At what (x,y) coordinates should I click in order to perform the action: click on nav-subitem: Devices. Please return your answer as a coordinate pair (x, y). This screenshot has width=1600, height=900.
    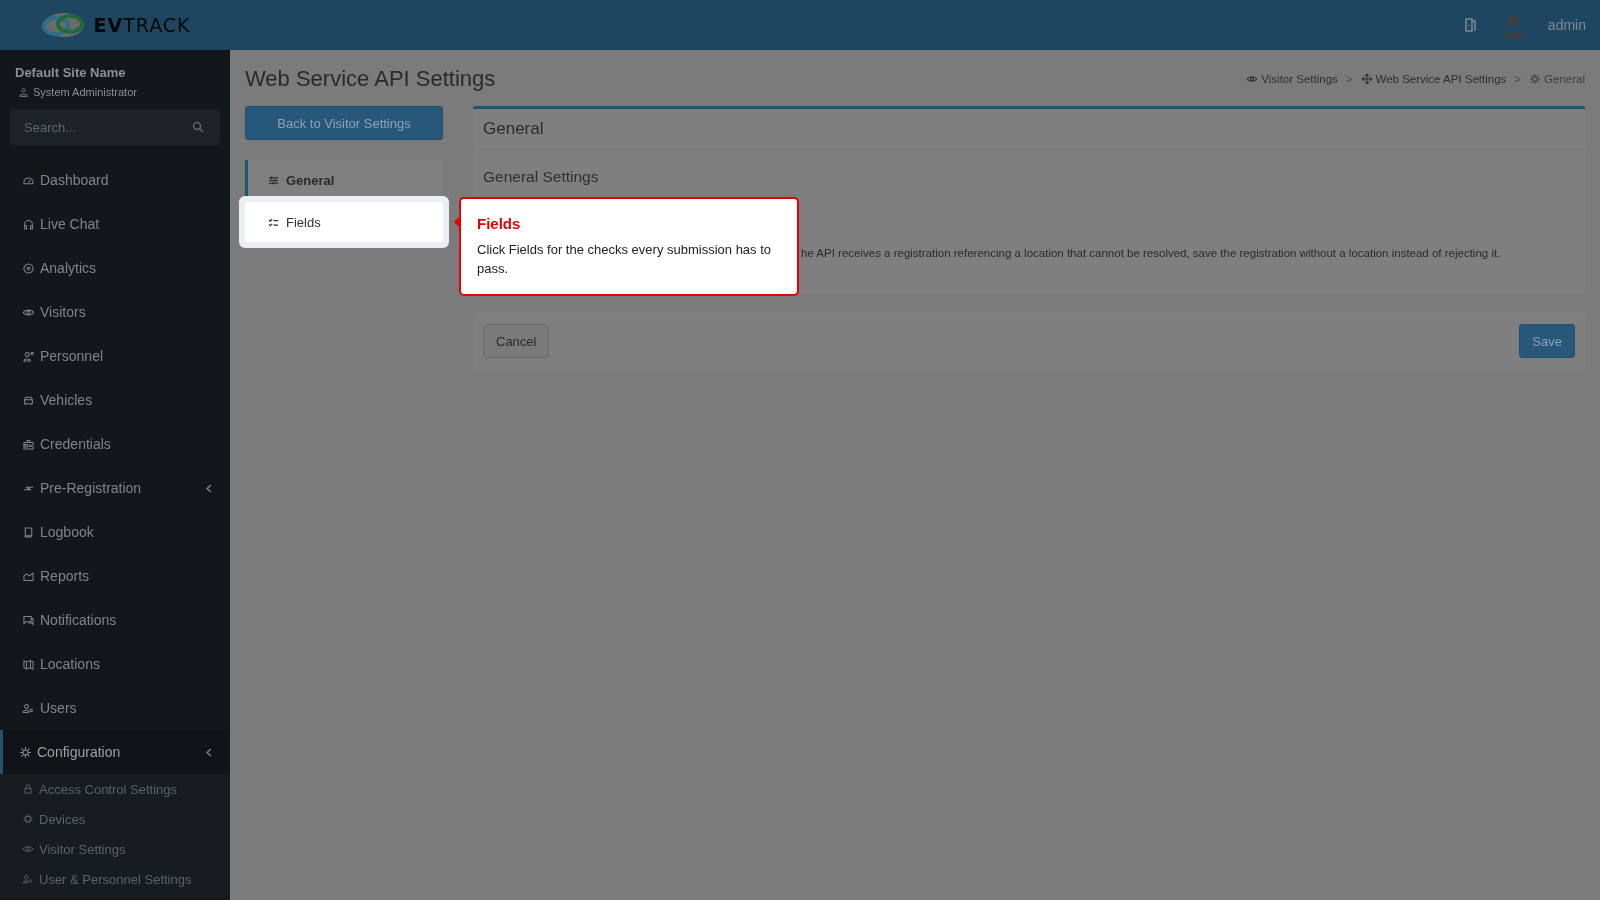
    Looking at the image, I should click on (115, 819).